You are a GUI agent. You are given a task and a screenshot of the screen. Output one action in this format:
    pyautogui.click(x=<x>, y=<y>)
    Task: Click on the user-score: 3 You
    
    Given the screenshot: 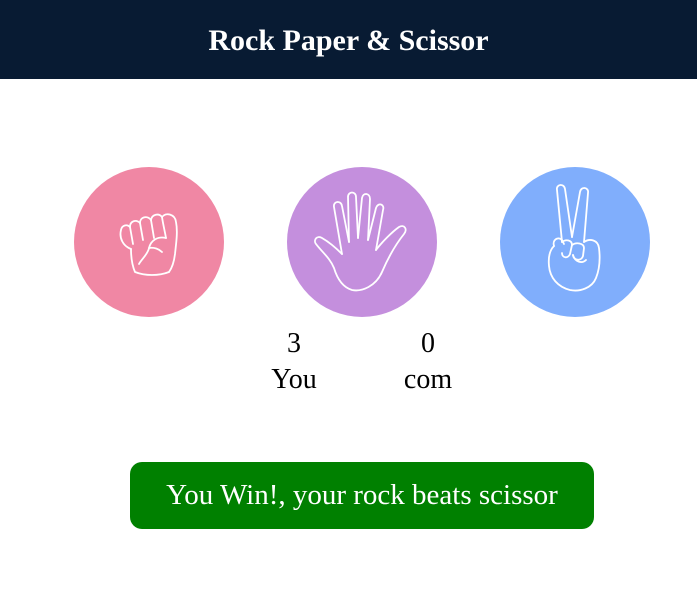 What is the action you would take?
    pyautogui.click(x=294, y=362)
    